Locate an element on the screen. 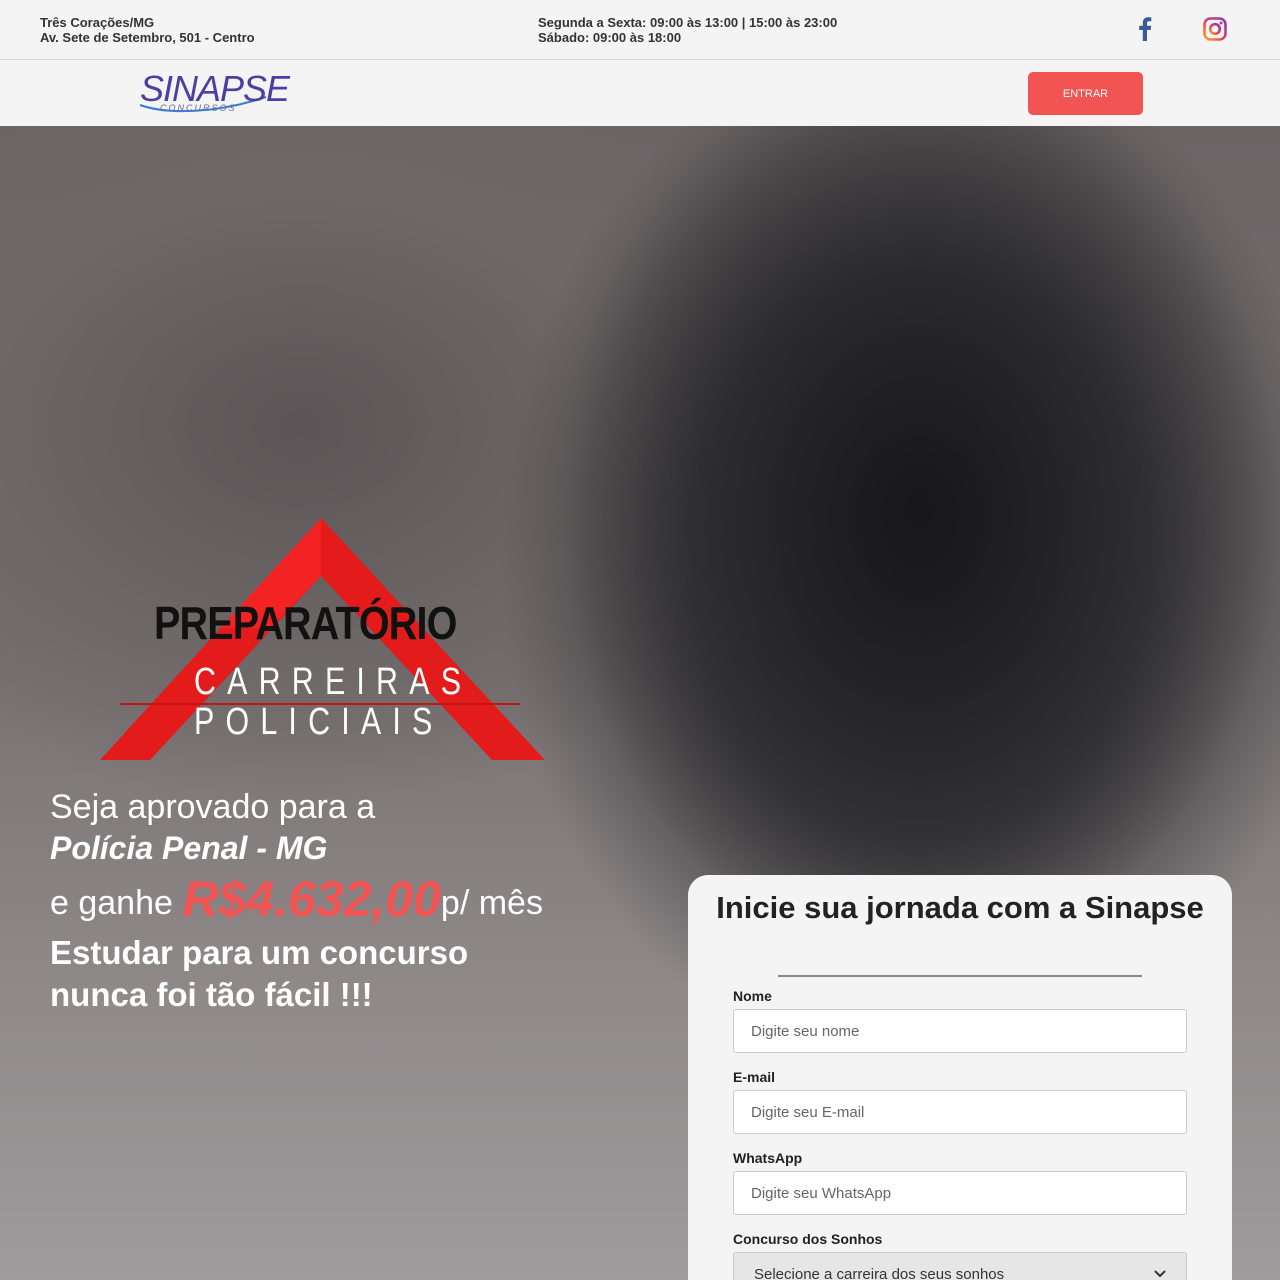 This screenshot has width=1280, height=1280. city-text: Três Corações/MG is located at coordinates (97, 22).